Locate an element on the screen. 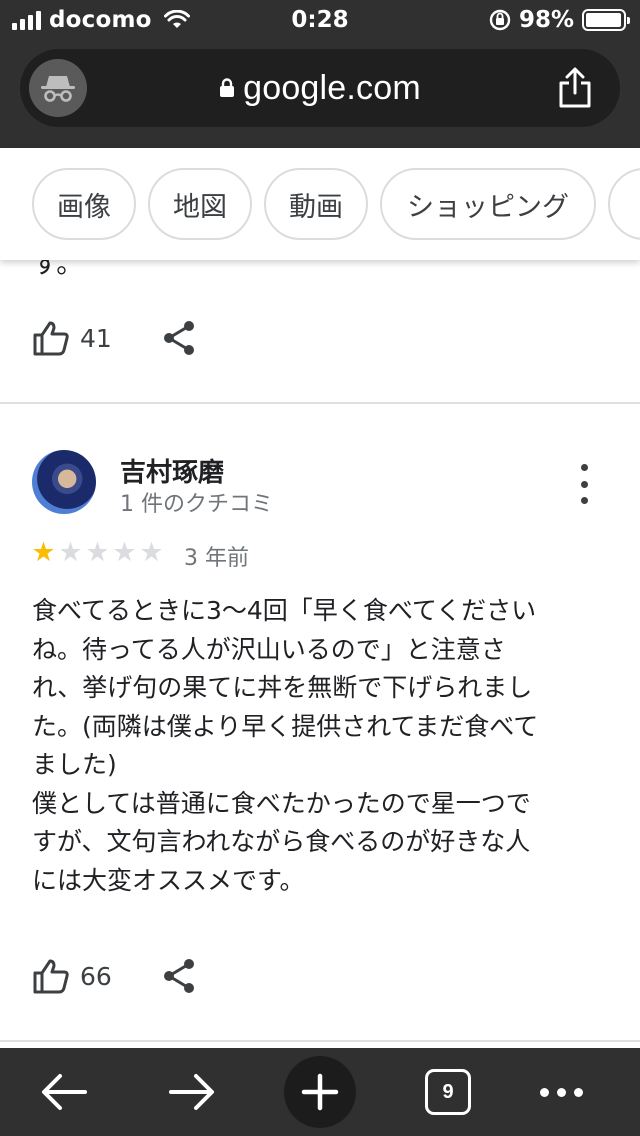  review-date: 3 年前 is located at coordinates (216, 558).